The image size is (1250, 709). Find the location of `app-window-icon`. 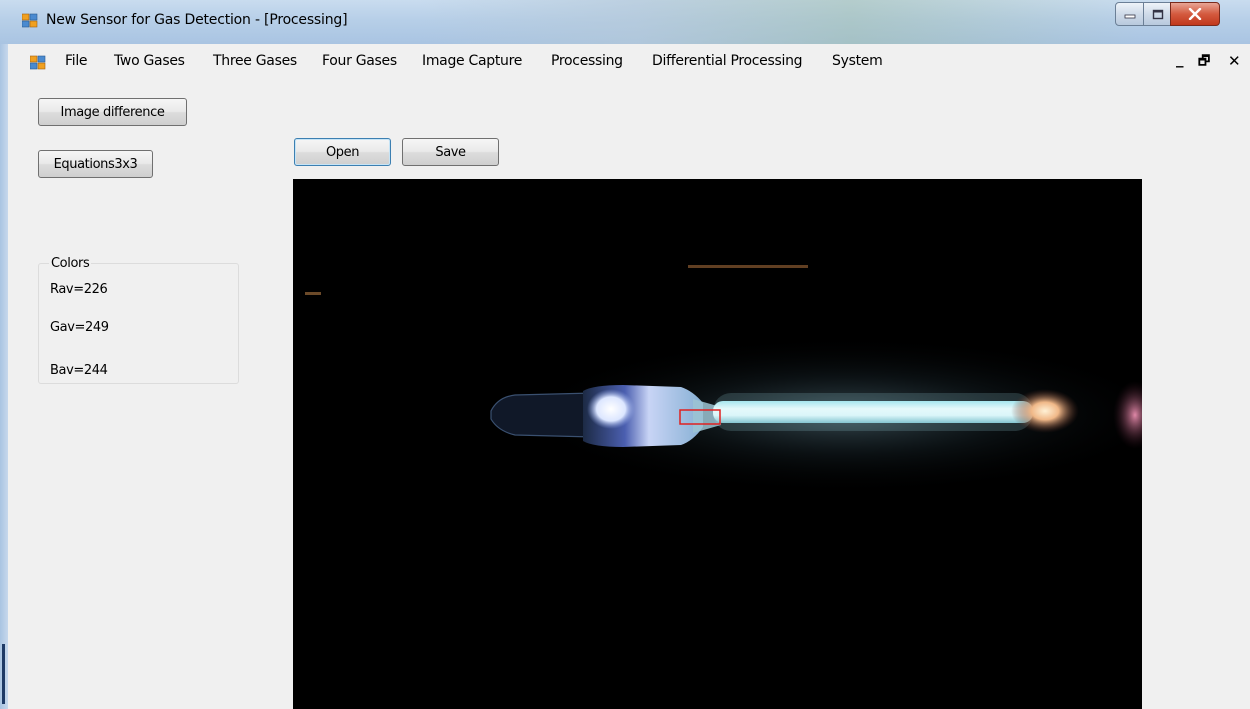

app-window-icon is located at coordinates (30, 20).